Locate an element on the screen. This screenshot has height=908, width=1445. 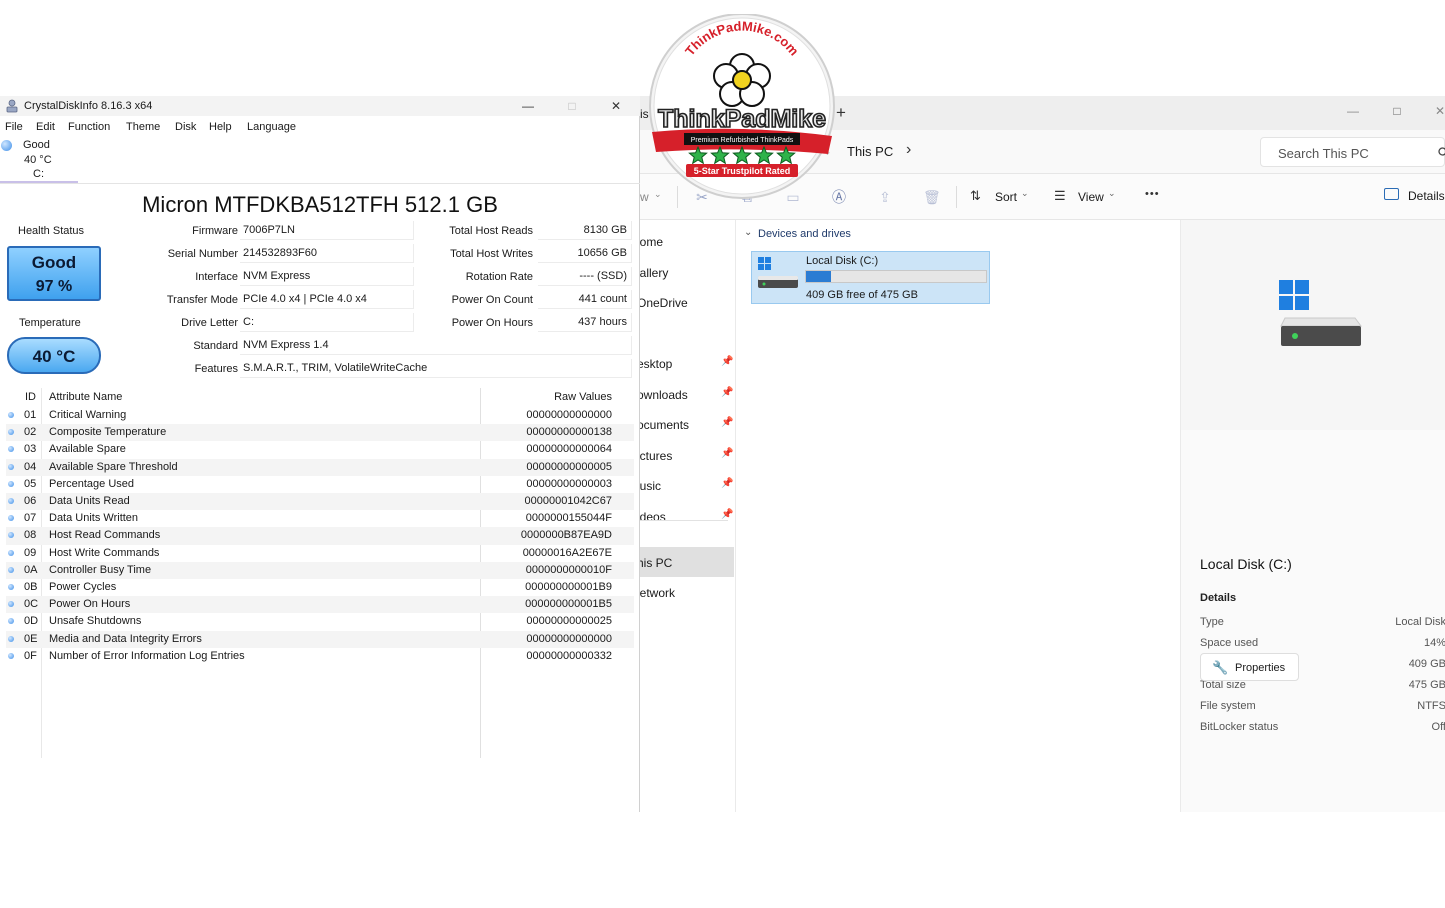
menu-language: Language is located at coordinates (271, 127).